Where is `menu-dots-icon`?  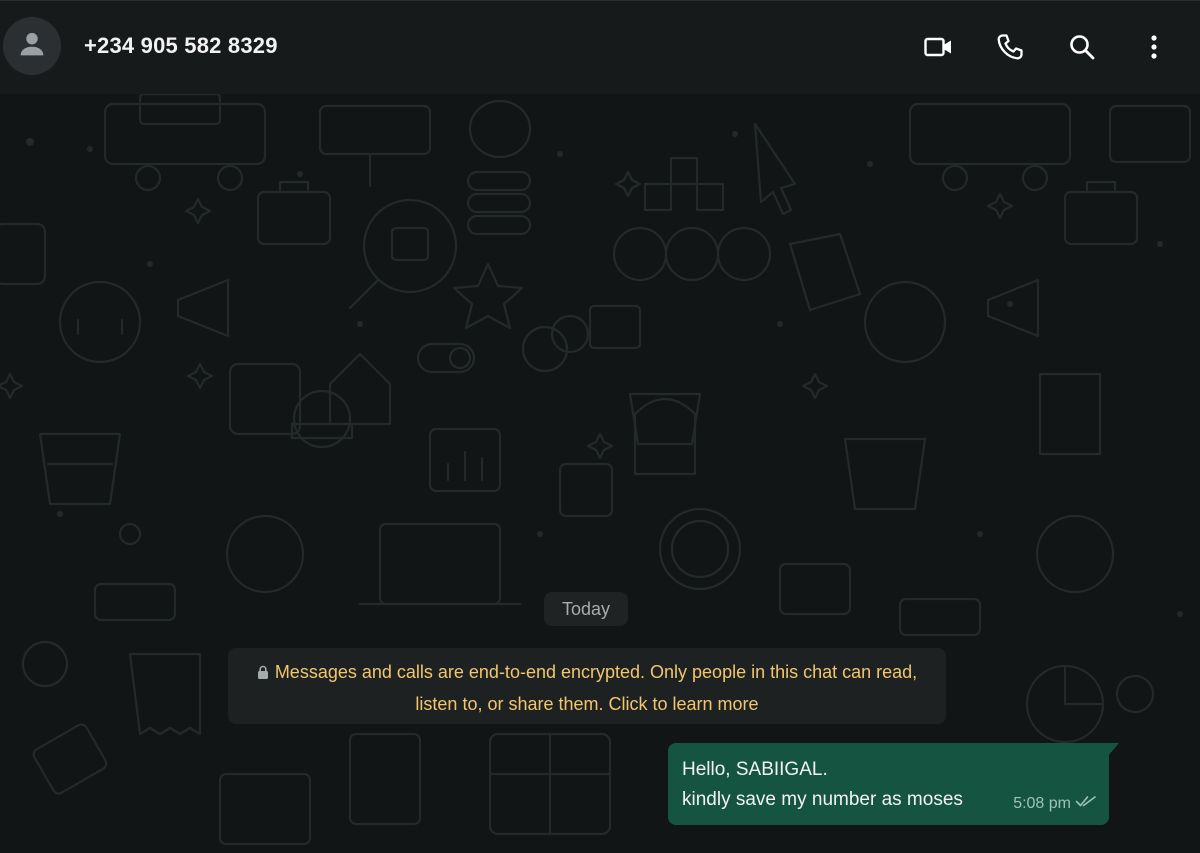 menu-dots-icon is located at coordinates (1154, 49).